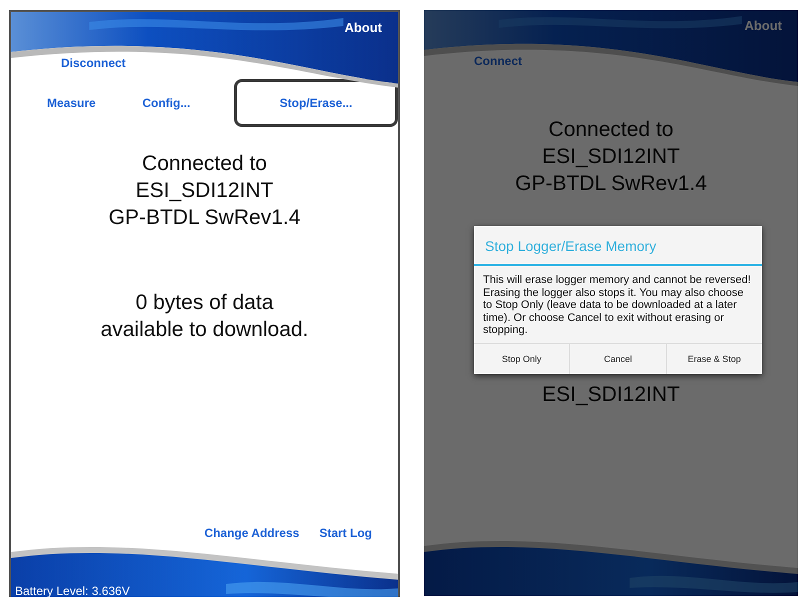 The image size is (807, 607). Describe the element at coordinates (714, 359) in the screenshot. I see `dialog-button: Erase & Stop` at that location.